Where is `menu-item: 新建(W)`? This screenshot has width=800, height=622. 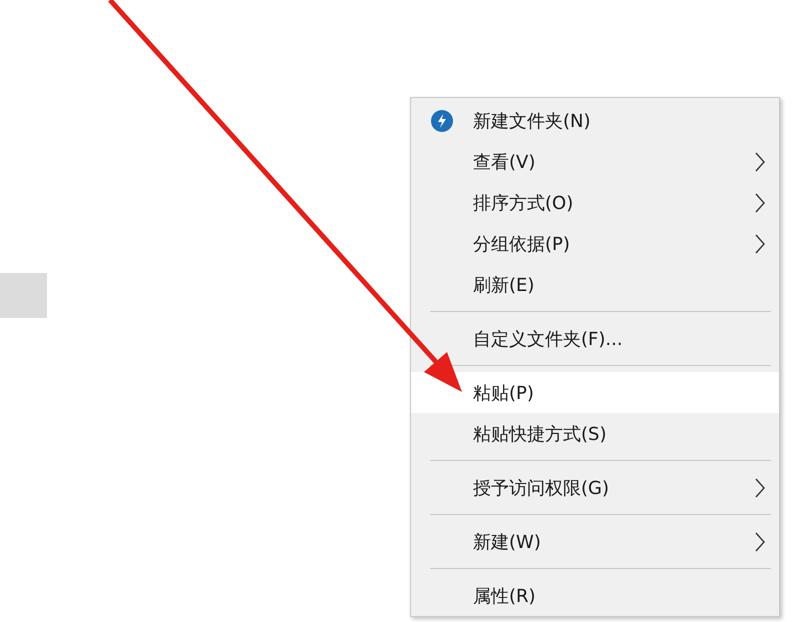 menu-item: 新建(W) is located at coordinates (595, 541).